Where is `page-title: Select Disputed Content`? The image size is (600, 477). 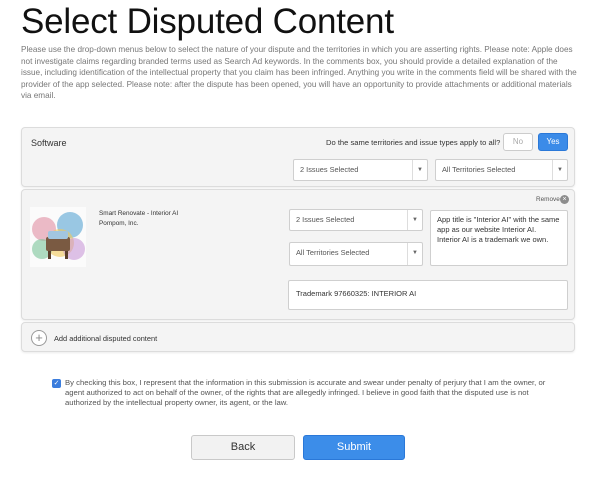
page-title: Select Disputed Content is located at coordinates (207, 21).